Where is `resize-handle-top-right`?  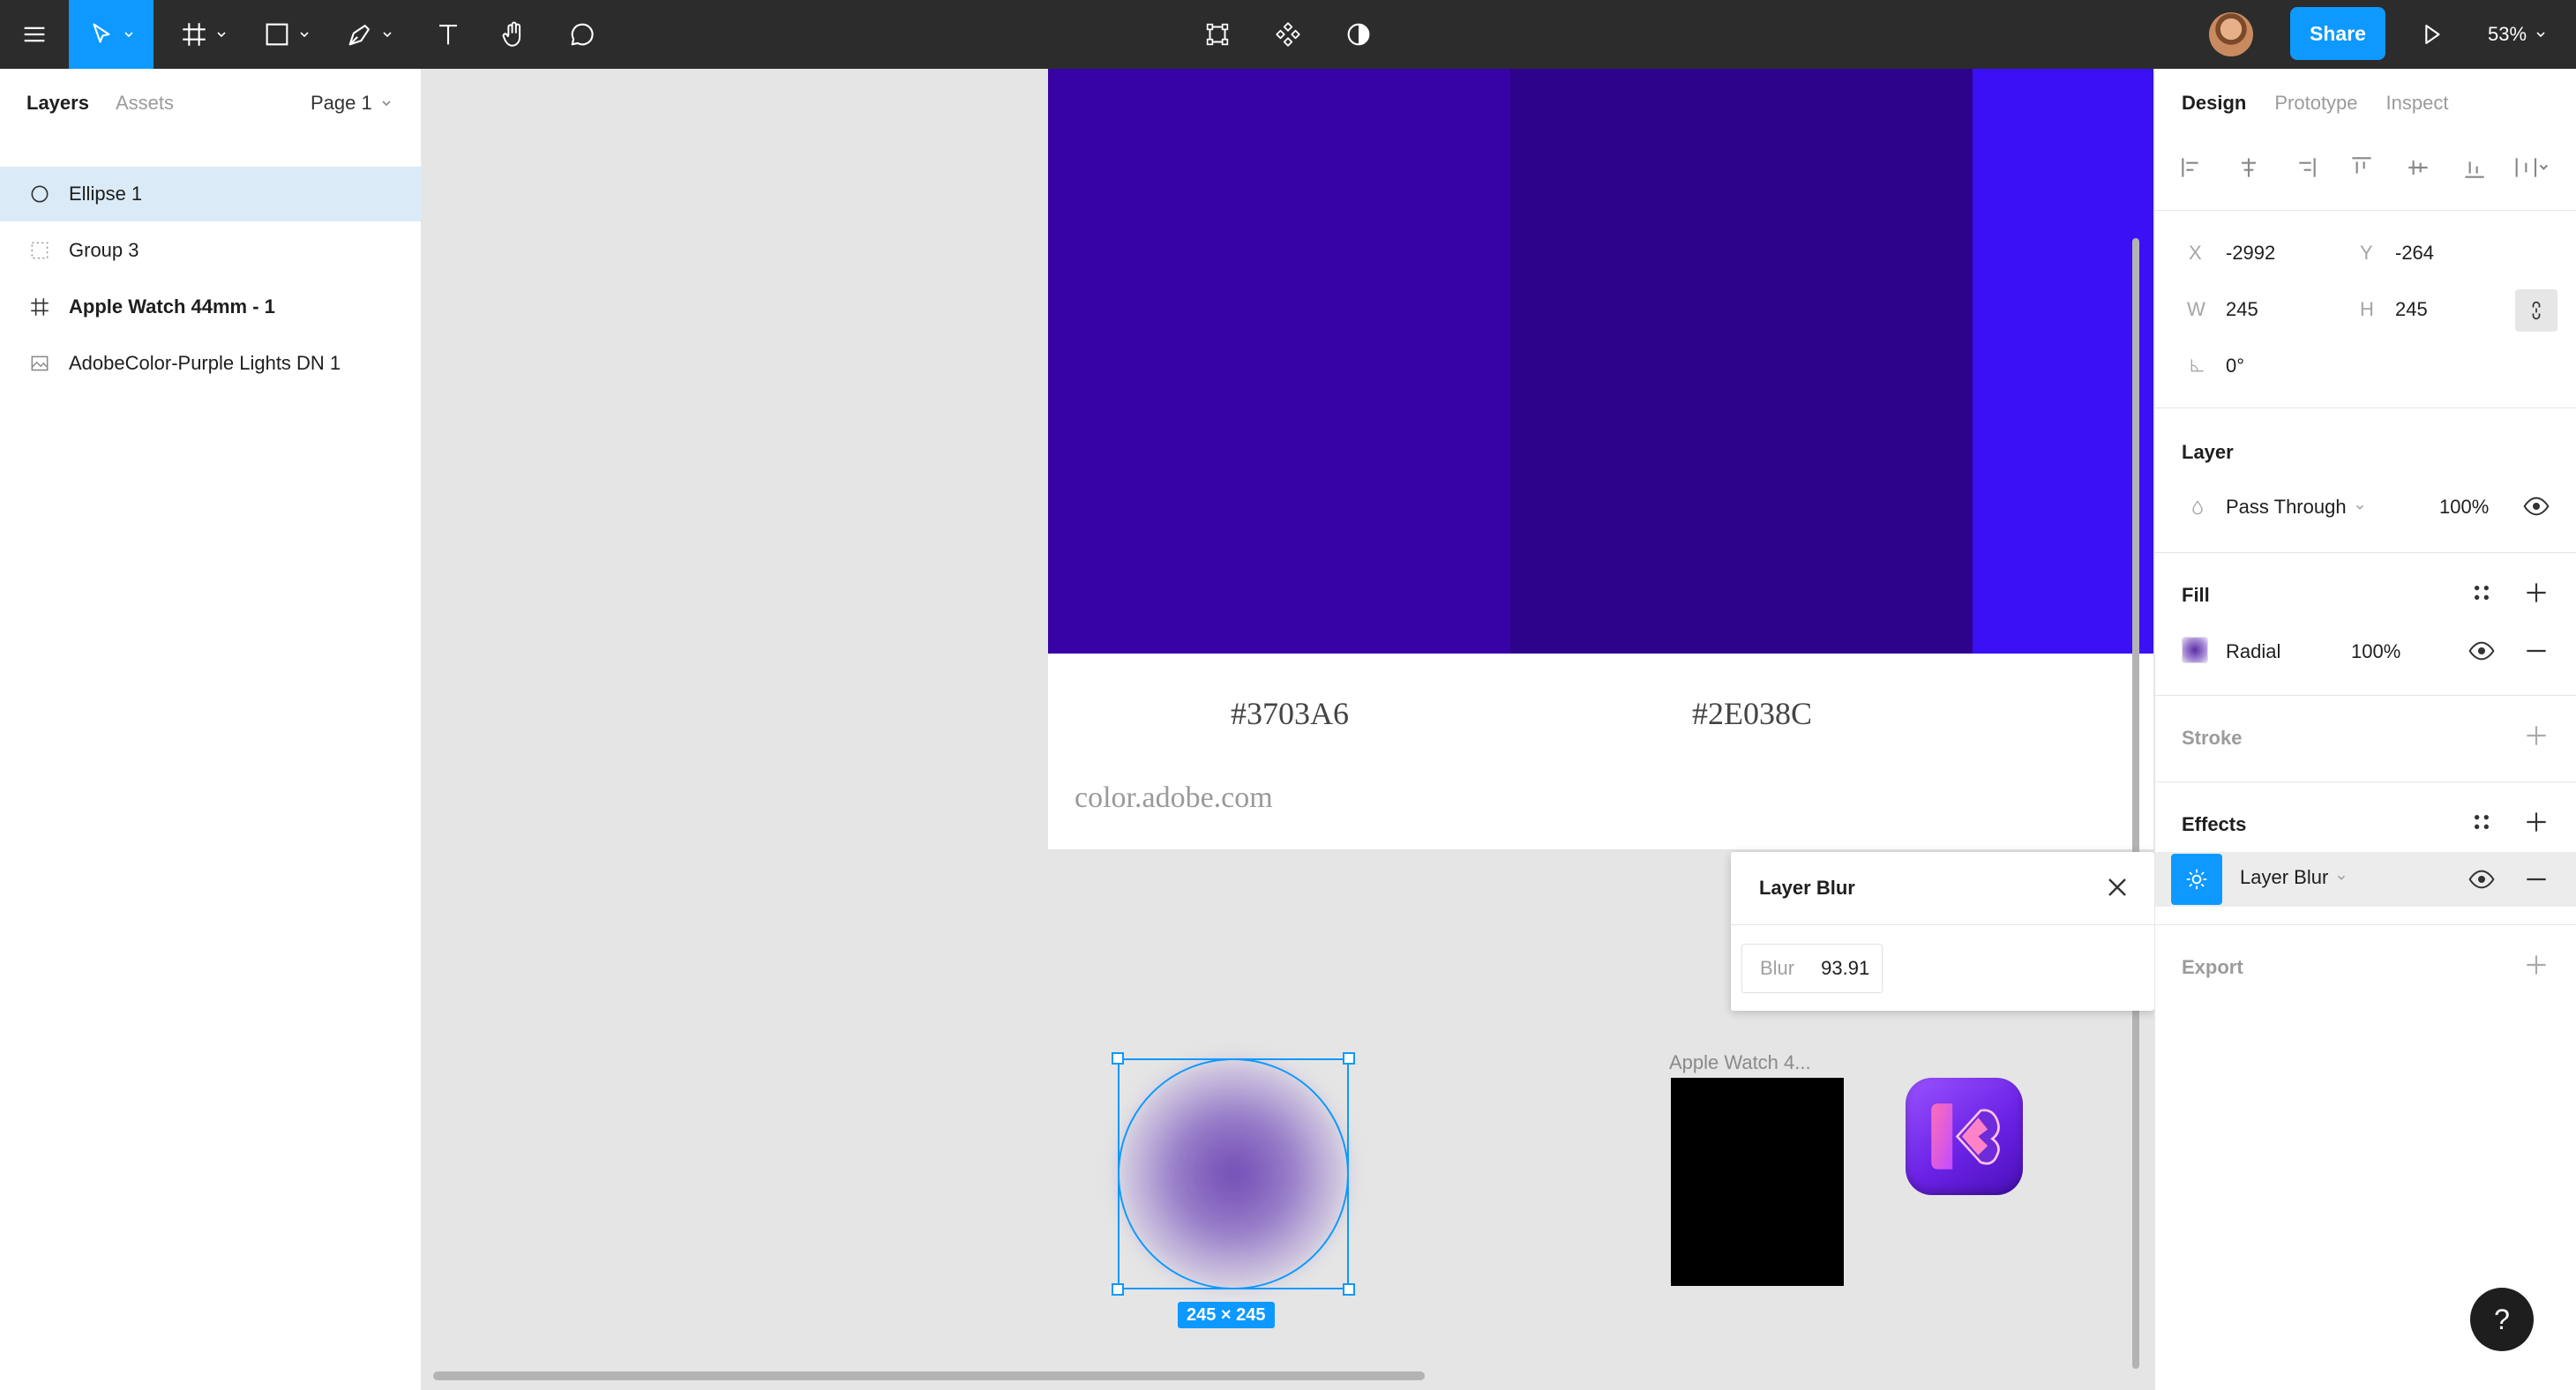 resize-handle-top-right is located at coordinates (1349, 1058).